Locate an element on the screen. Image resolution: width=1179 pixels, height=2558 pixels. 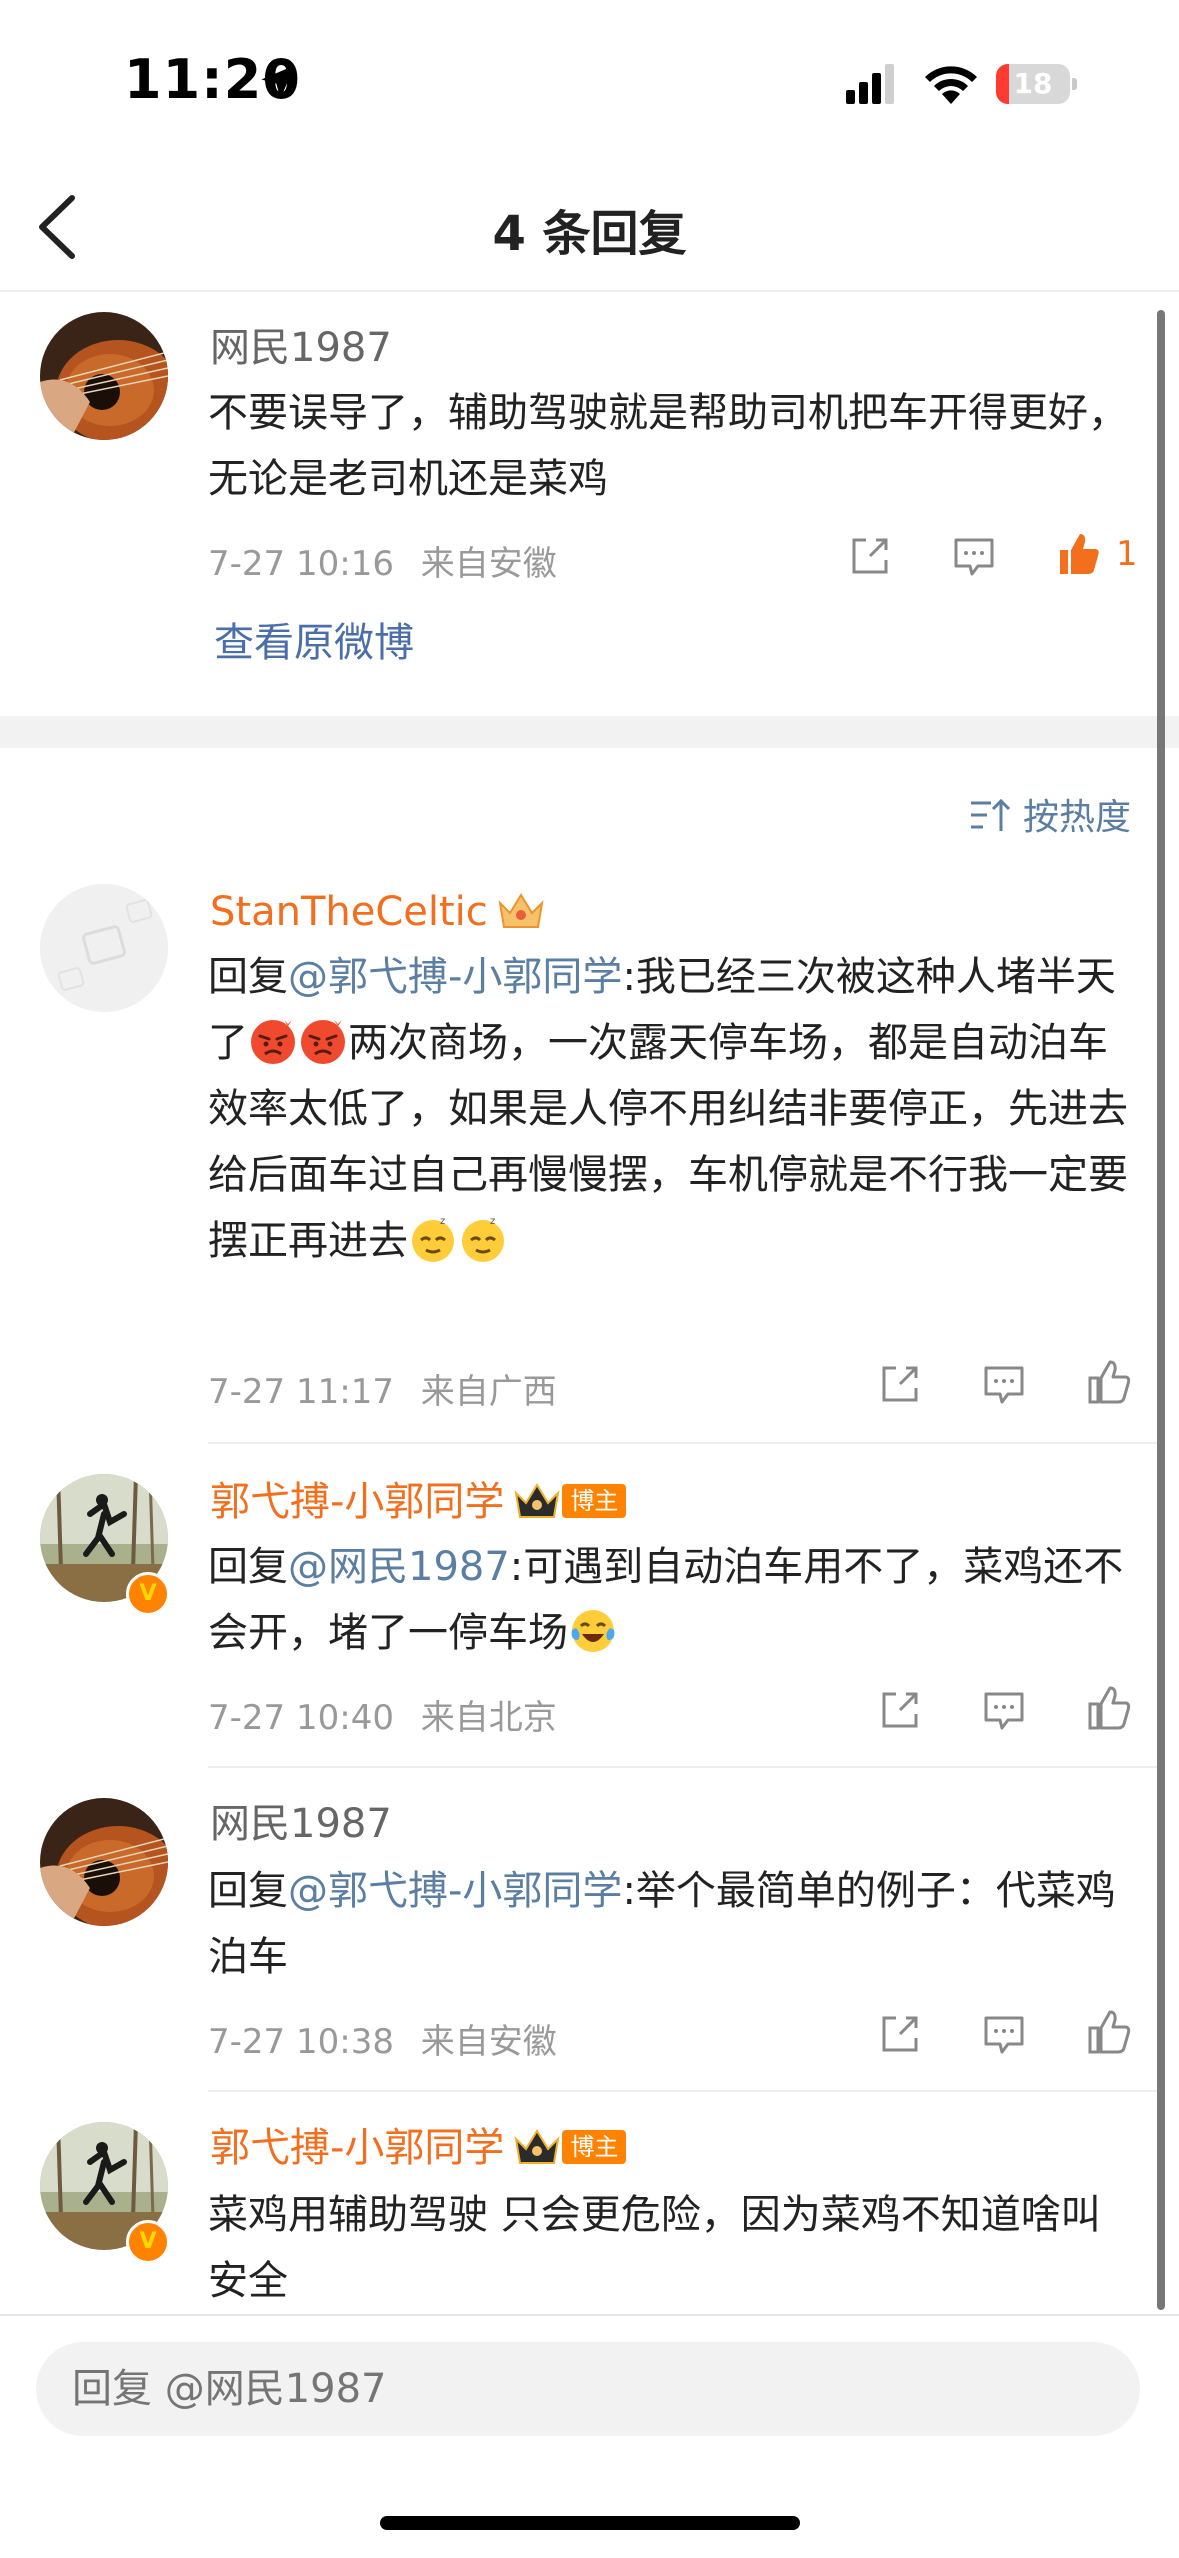
reply-item: V 郭弋搏-小郭同学 博主 菜鸡用辅助驾驶 只会更危险，因为菜鸡不知道啥叫安全 is located at coordinates (580, 2202).